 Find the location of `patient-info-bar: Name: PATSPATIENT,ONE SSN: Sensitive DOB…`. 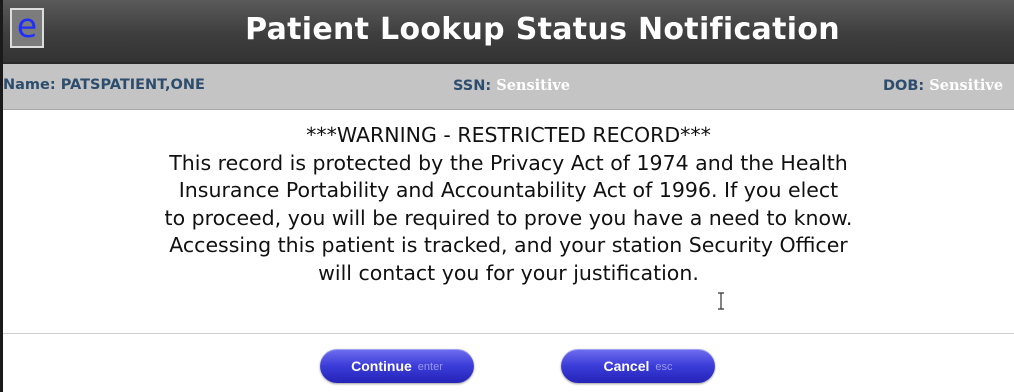

patient-info-bar: Name: PATSPATIENT,ONE SSN: Sensitive DOB… is located at coordinates (508, 87).